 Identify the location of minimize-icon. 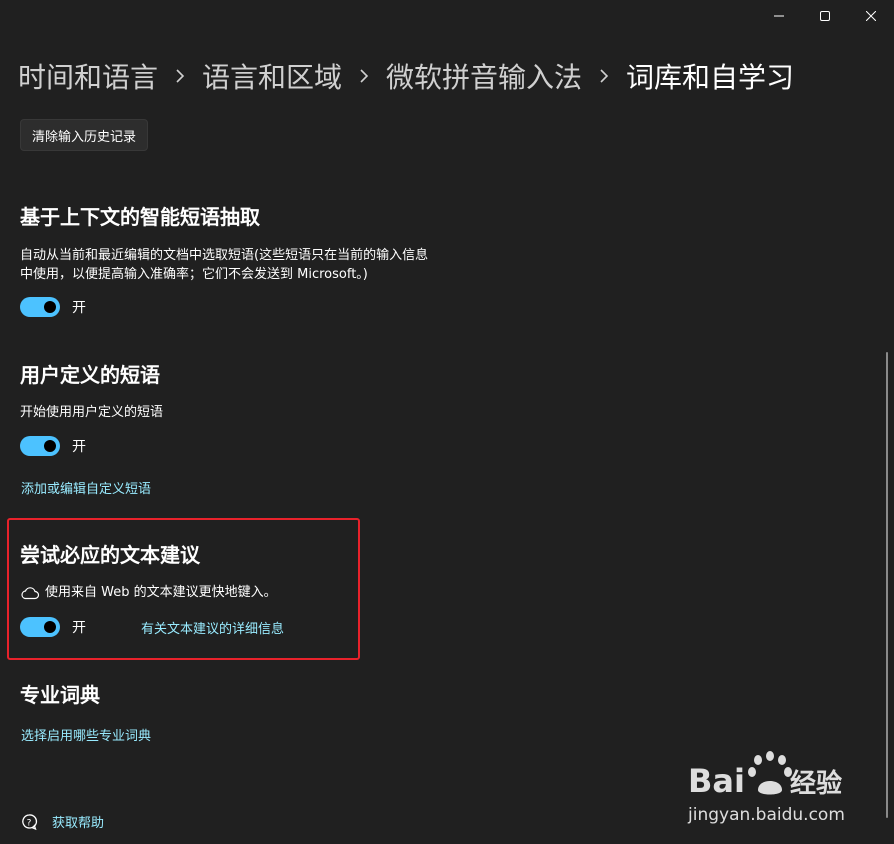
(779, 16).